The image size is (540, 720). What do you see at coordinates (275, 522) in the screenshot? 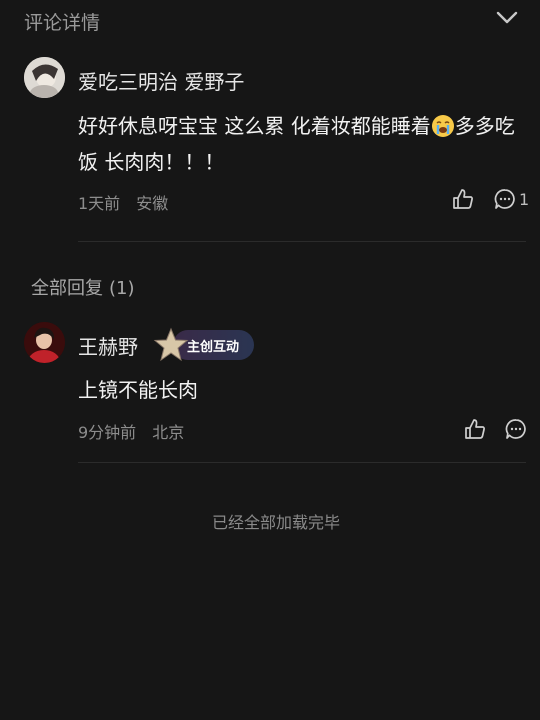
I see `load-complete-text: 已经全部加载完毕` at bounding box center [275, 522].